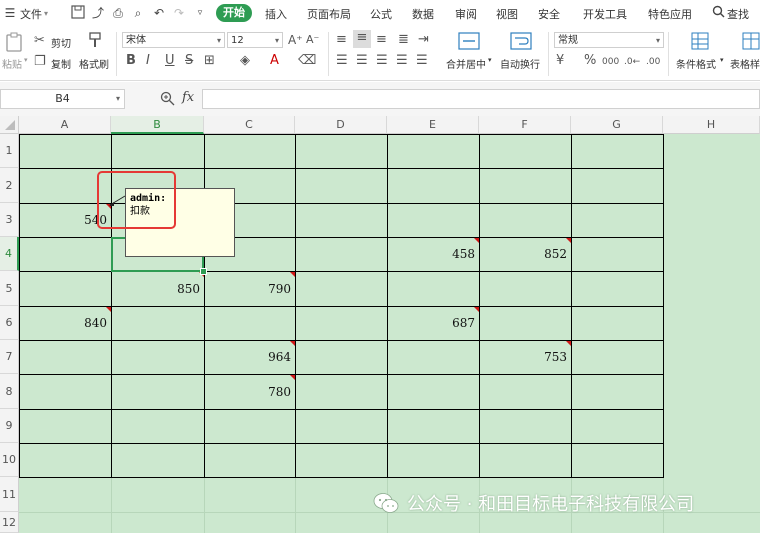  I want to click on cell-a6: 840, so click(62, 323).